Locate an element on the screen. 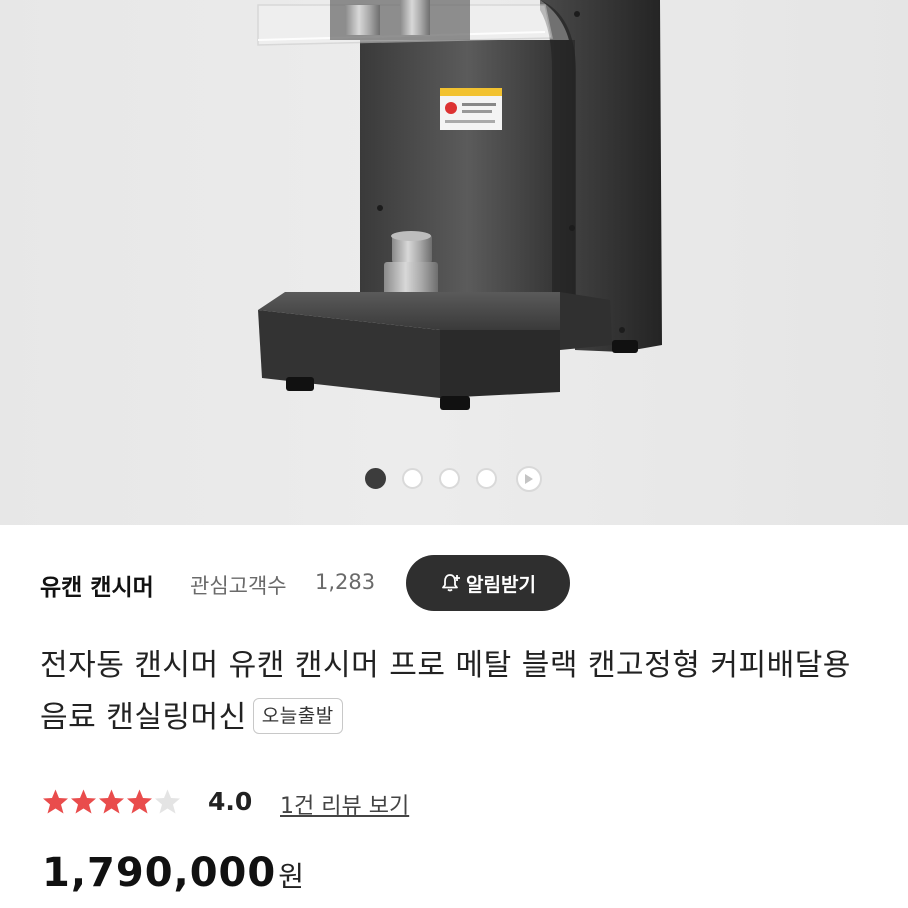 Image resolution: width=908 pixels, height=908 pixels. price-row: 1,790,000원 is located at coordinates (342, 878).